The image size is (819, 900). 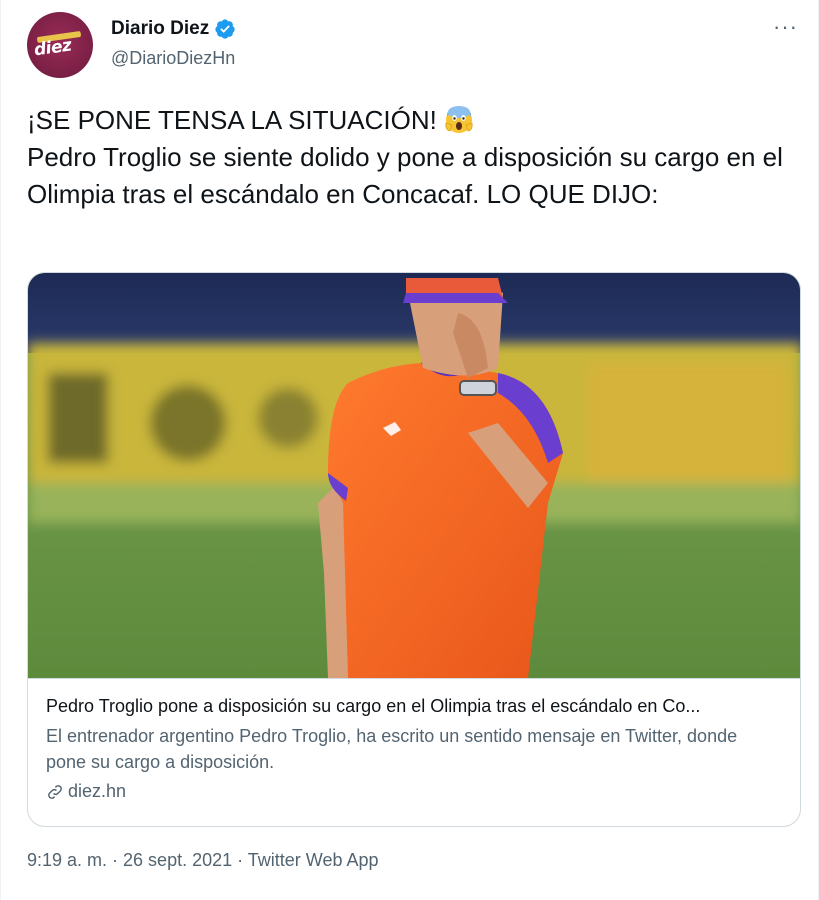 I want to click on card-domain-label: diez.hn, so click(x=97, y=791).